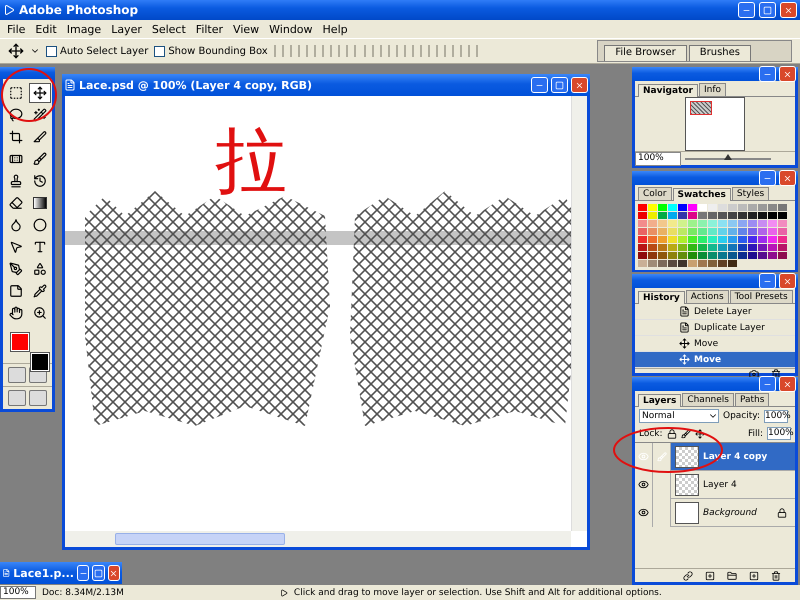  I want to click on menu-item: Window, so click(291, 29).